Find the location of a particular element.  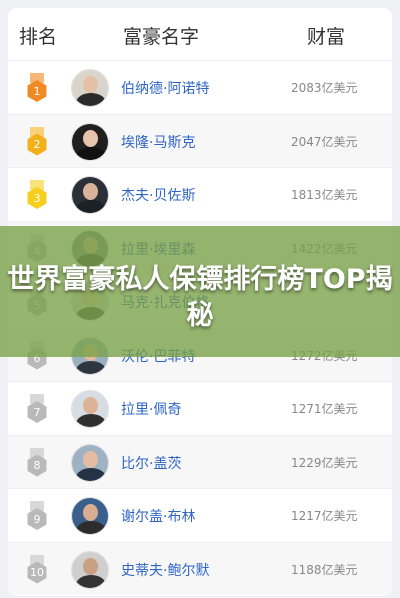

rank-medal-icon: 1 is located at coordinates (37, 88).